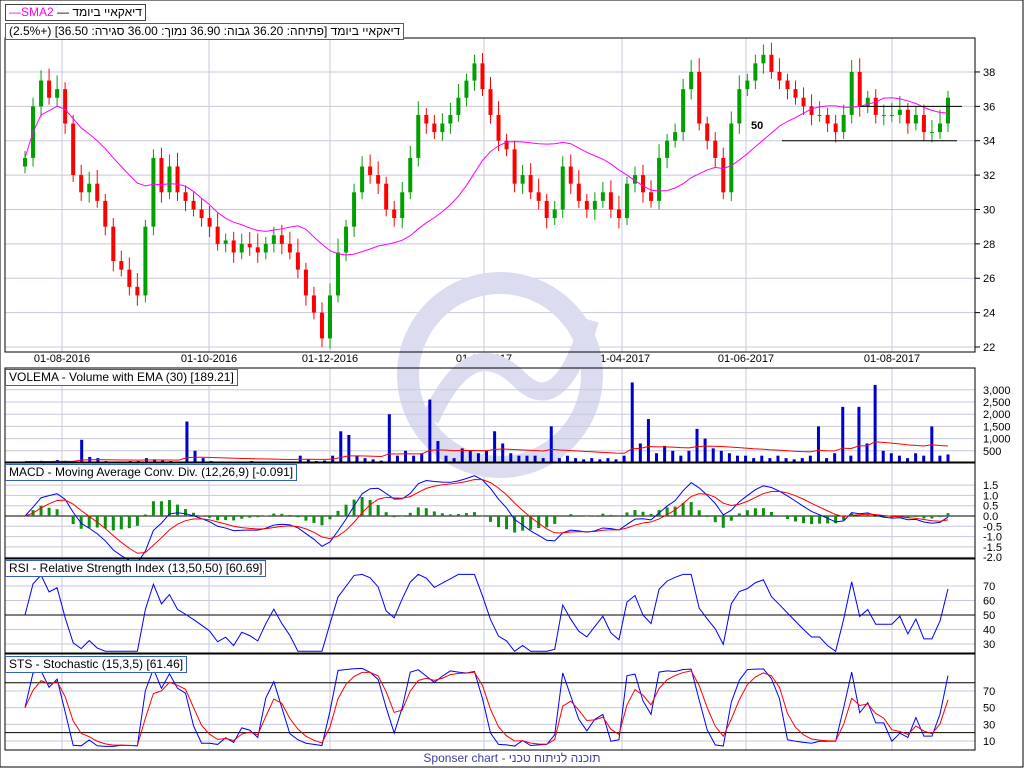 This screenshot has width=1024, height=768. What do you see at coordinates (989, 616) in the screenshot?
I see `rsi-tick-label: 50` at bounding box center [989, 616].